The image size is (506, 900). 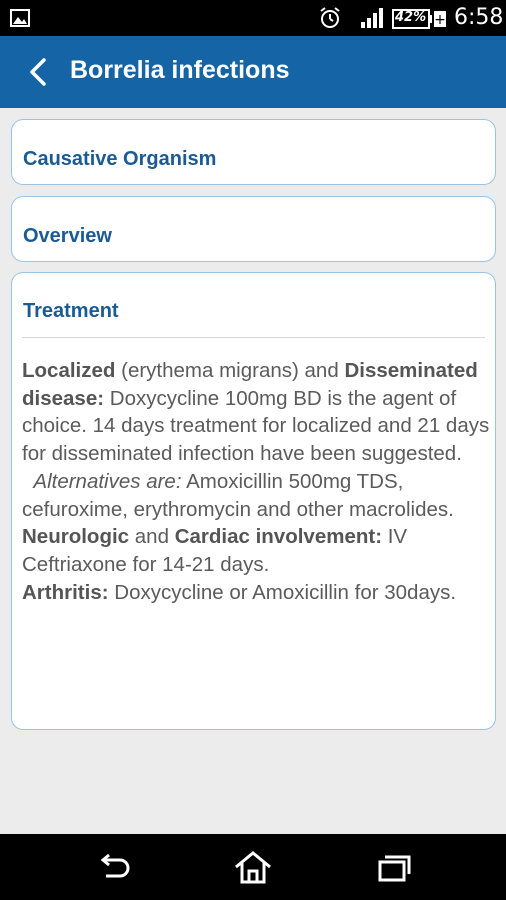 I want to click on navigation-bar, so click(x=253, y=867).